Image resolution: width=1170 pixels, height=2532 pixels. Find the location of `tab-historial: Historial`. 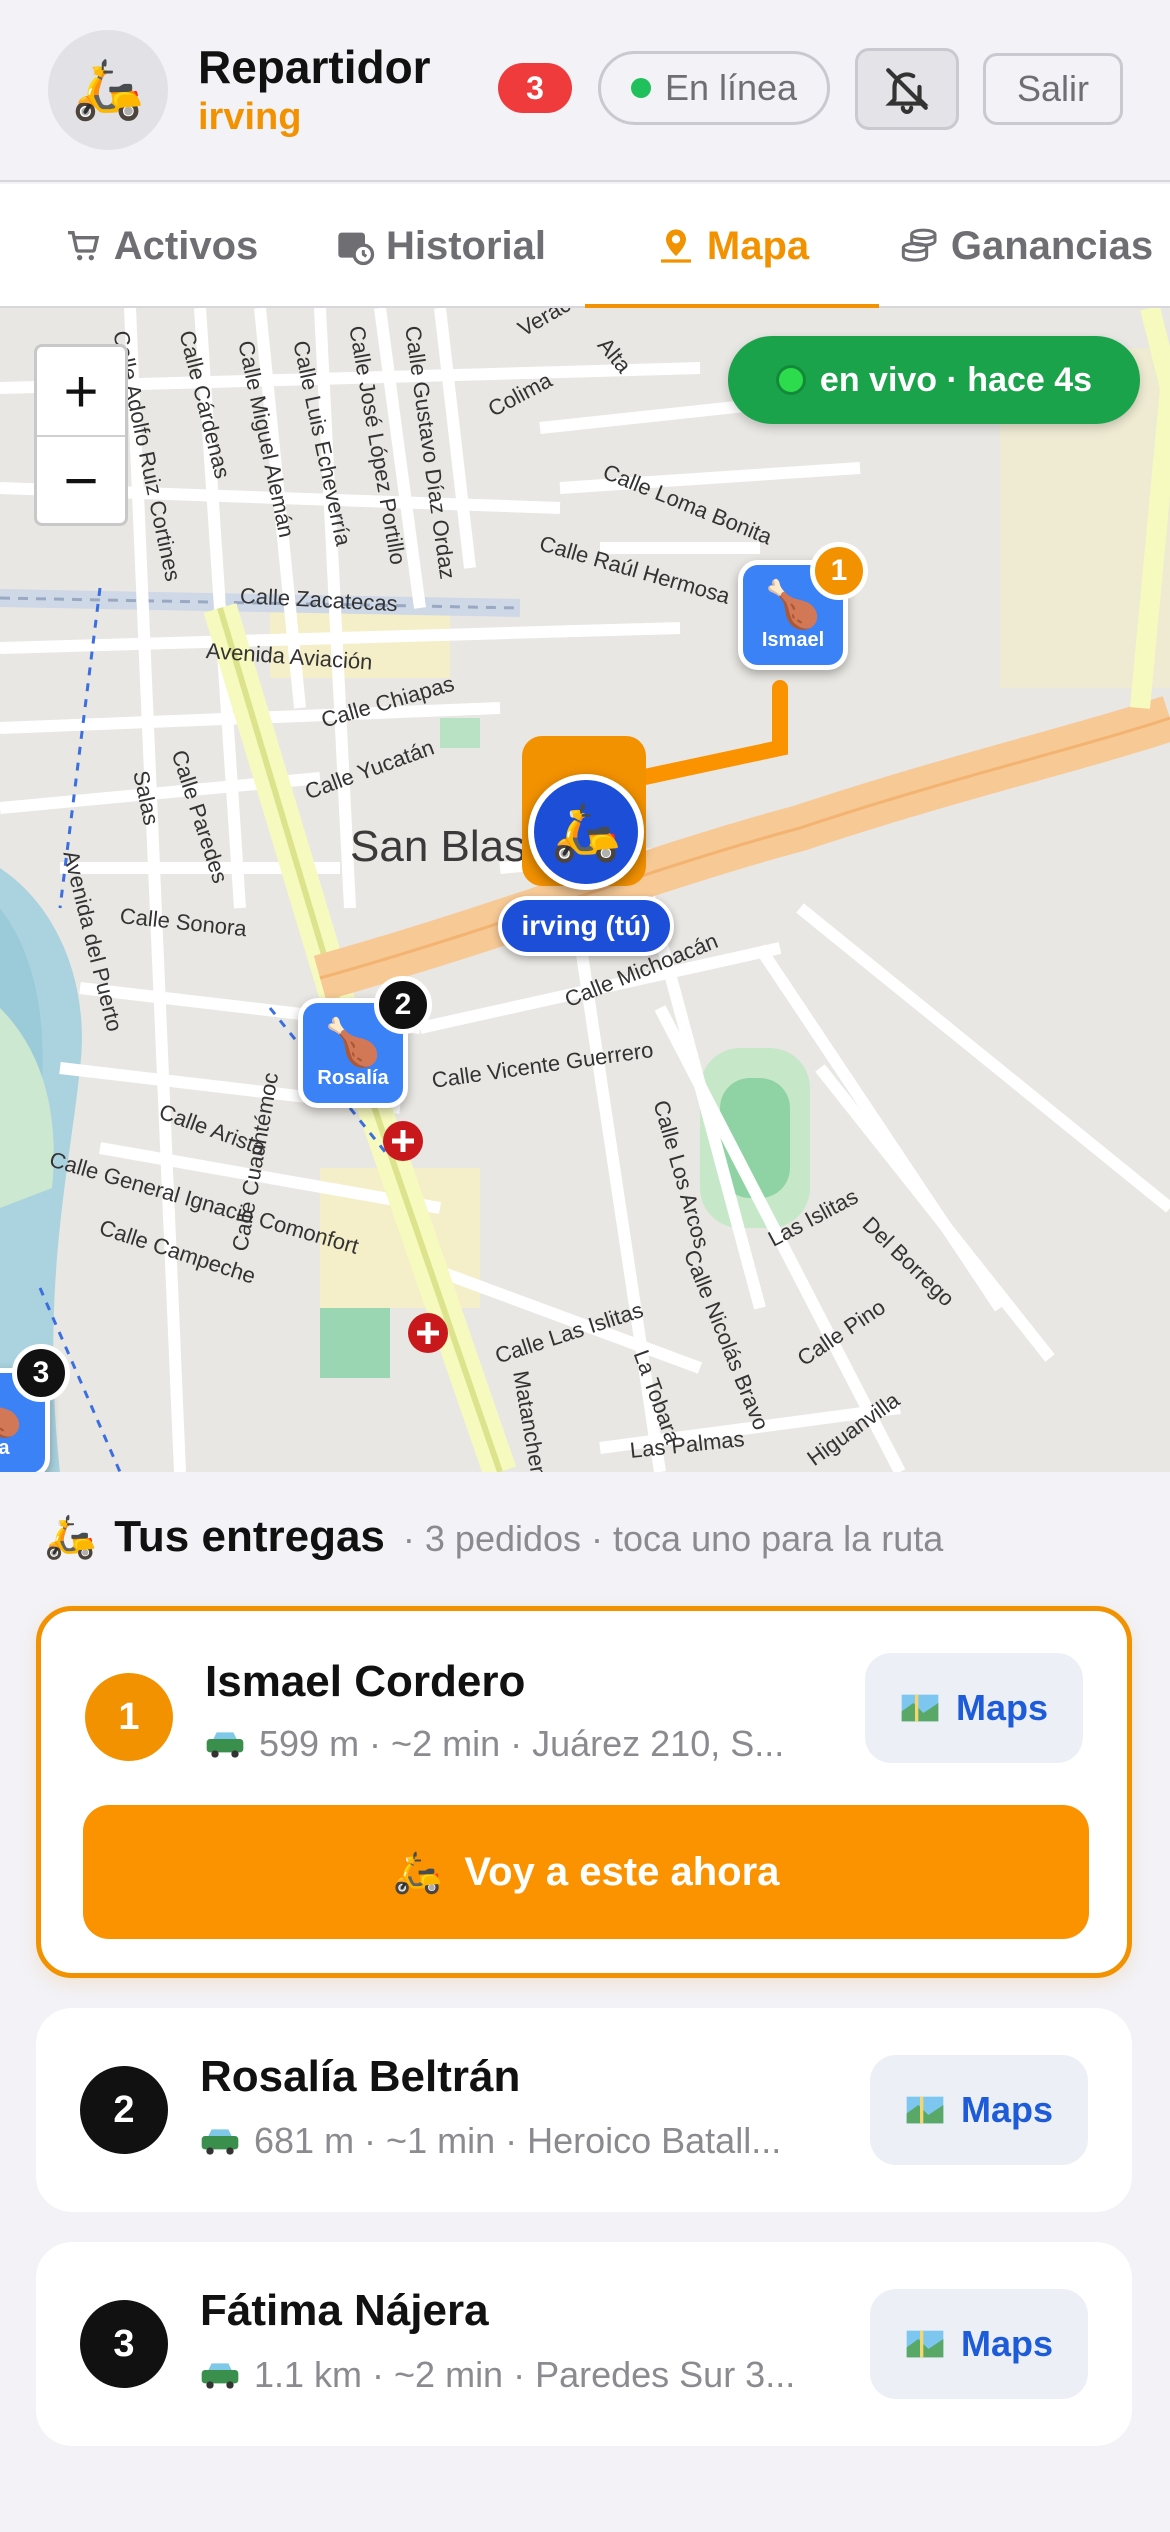

tab-historial: Historial is located at coordinates (440, 246).